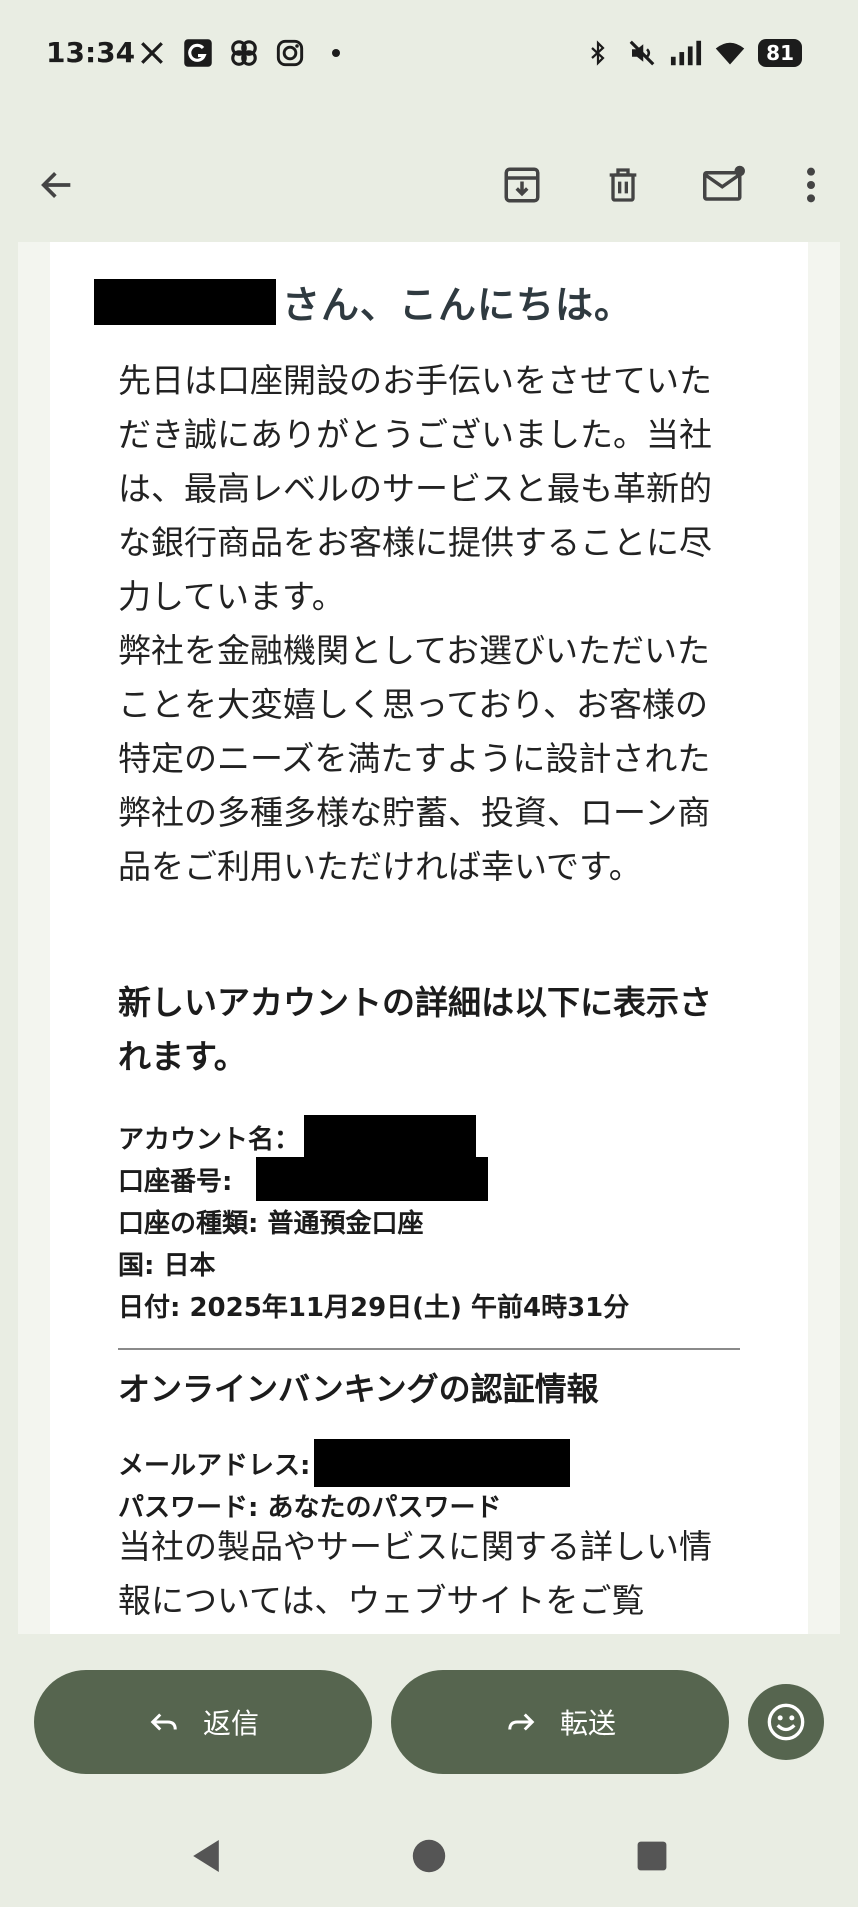  What do you see at coordinates (358, 1389) in the screenshot?
I see `credentials-heading: オンラインバンキングの認証情報` at bounding box center [358, 1389].